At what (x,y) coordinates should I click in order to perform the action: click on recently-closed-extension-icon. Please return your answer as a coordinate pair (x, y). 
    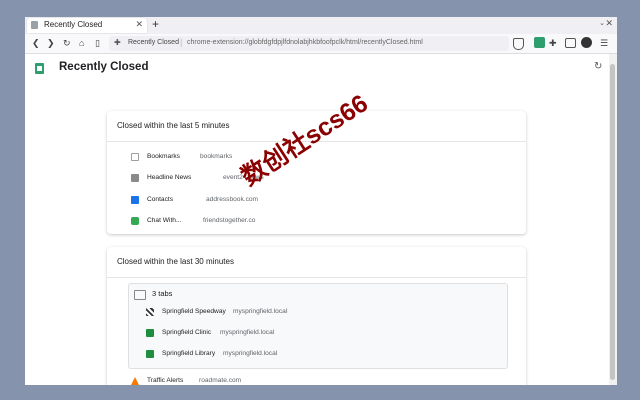
    Looking at the image, I should click on (539, 42).